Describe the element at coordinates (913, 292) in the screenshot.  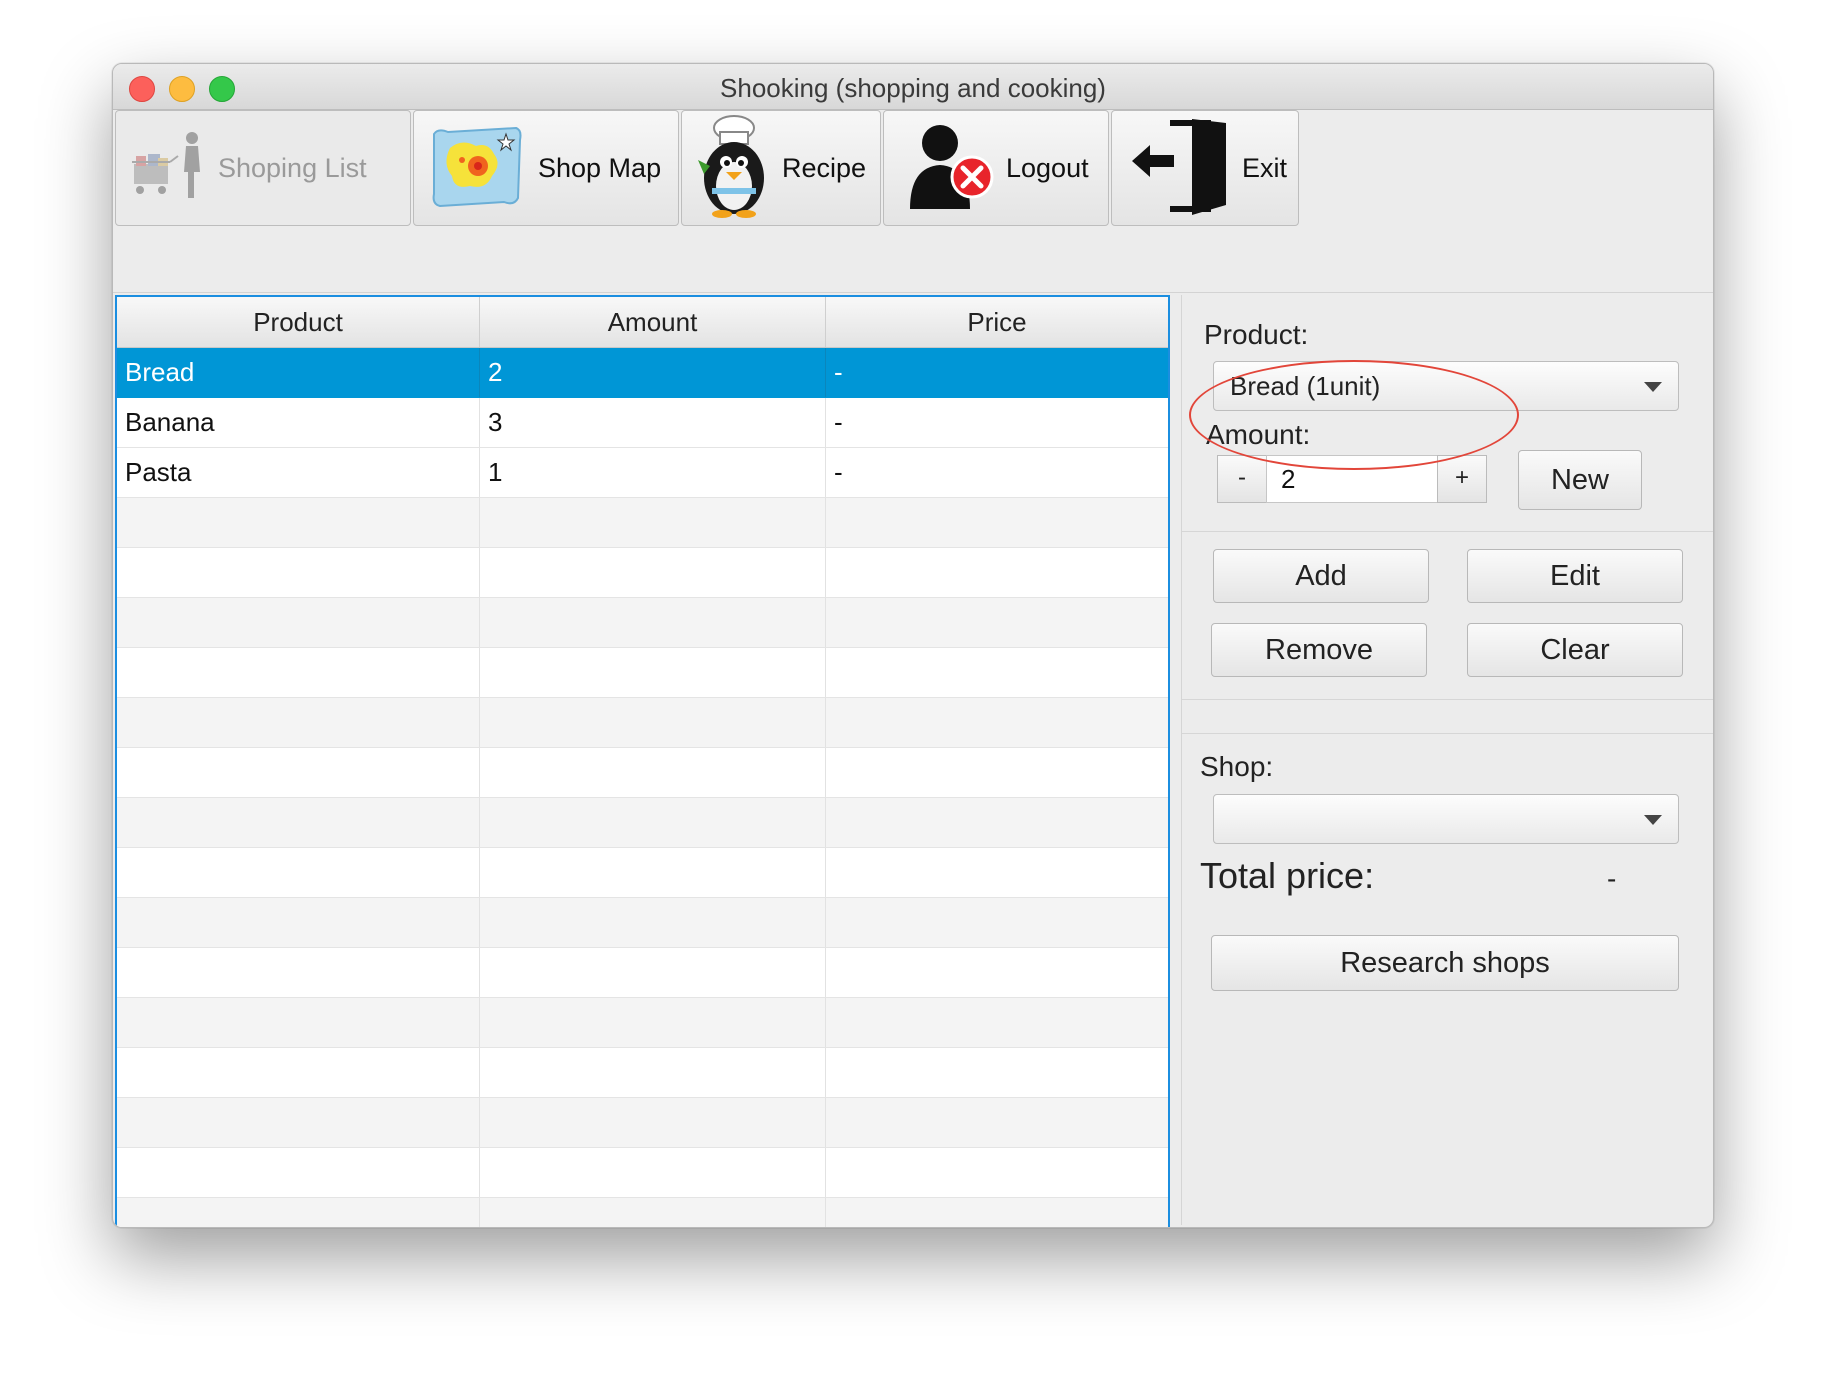
I see `toolbar-divider` at that location.